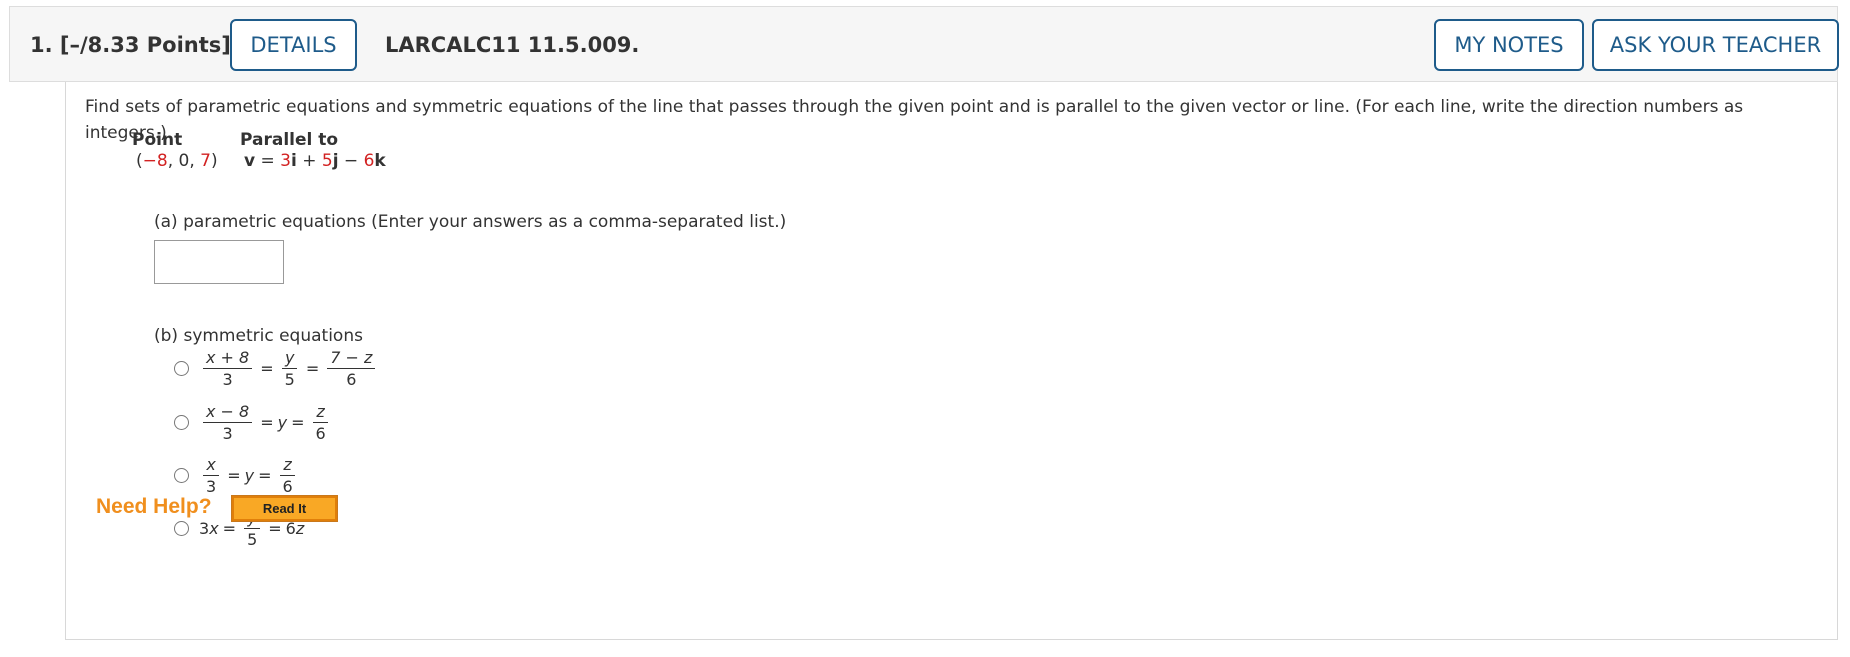 The height and width of the screenshot is (657, 1850). I want to click on vector-v: v, so click(250, 161).